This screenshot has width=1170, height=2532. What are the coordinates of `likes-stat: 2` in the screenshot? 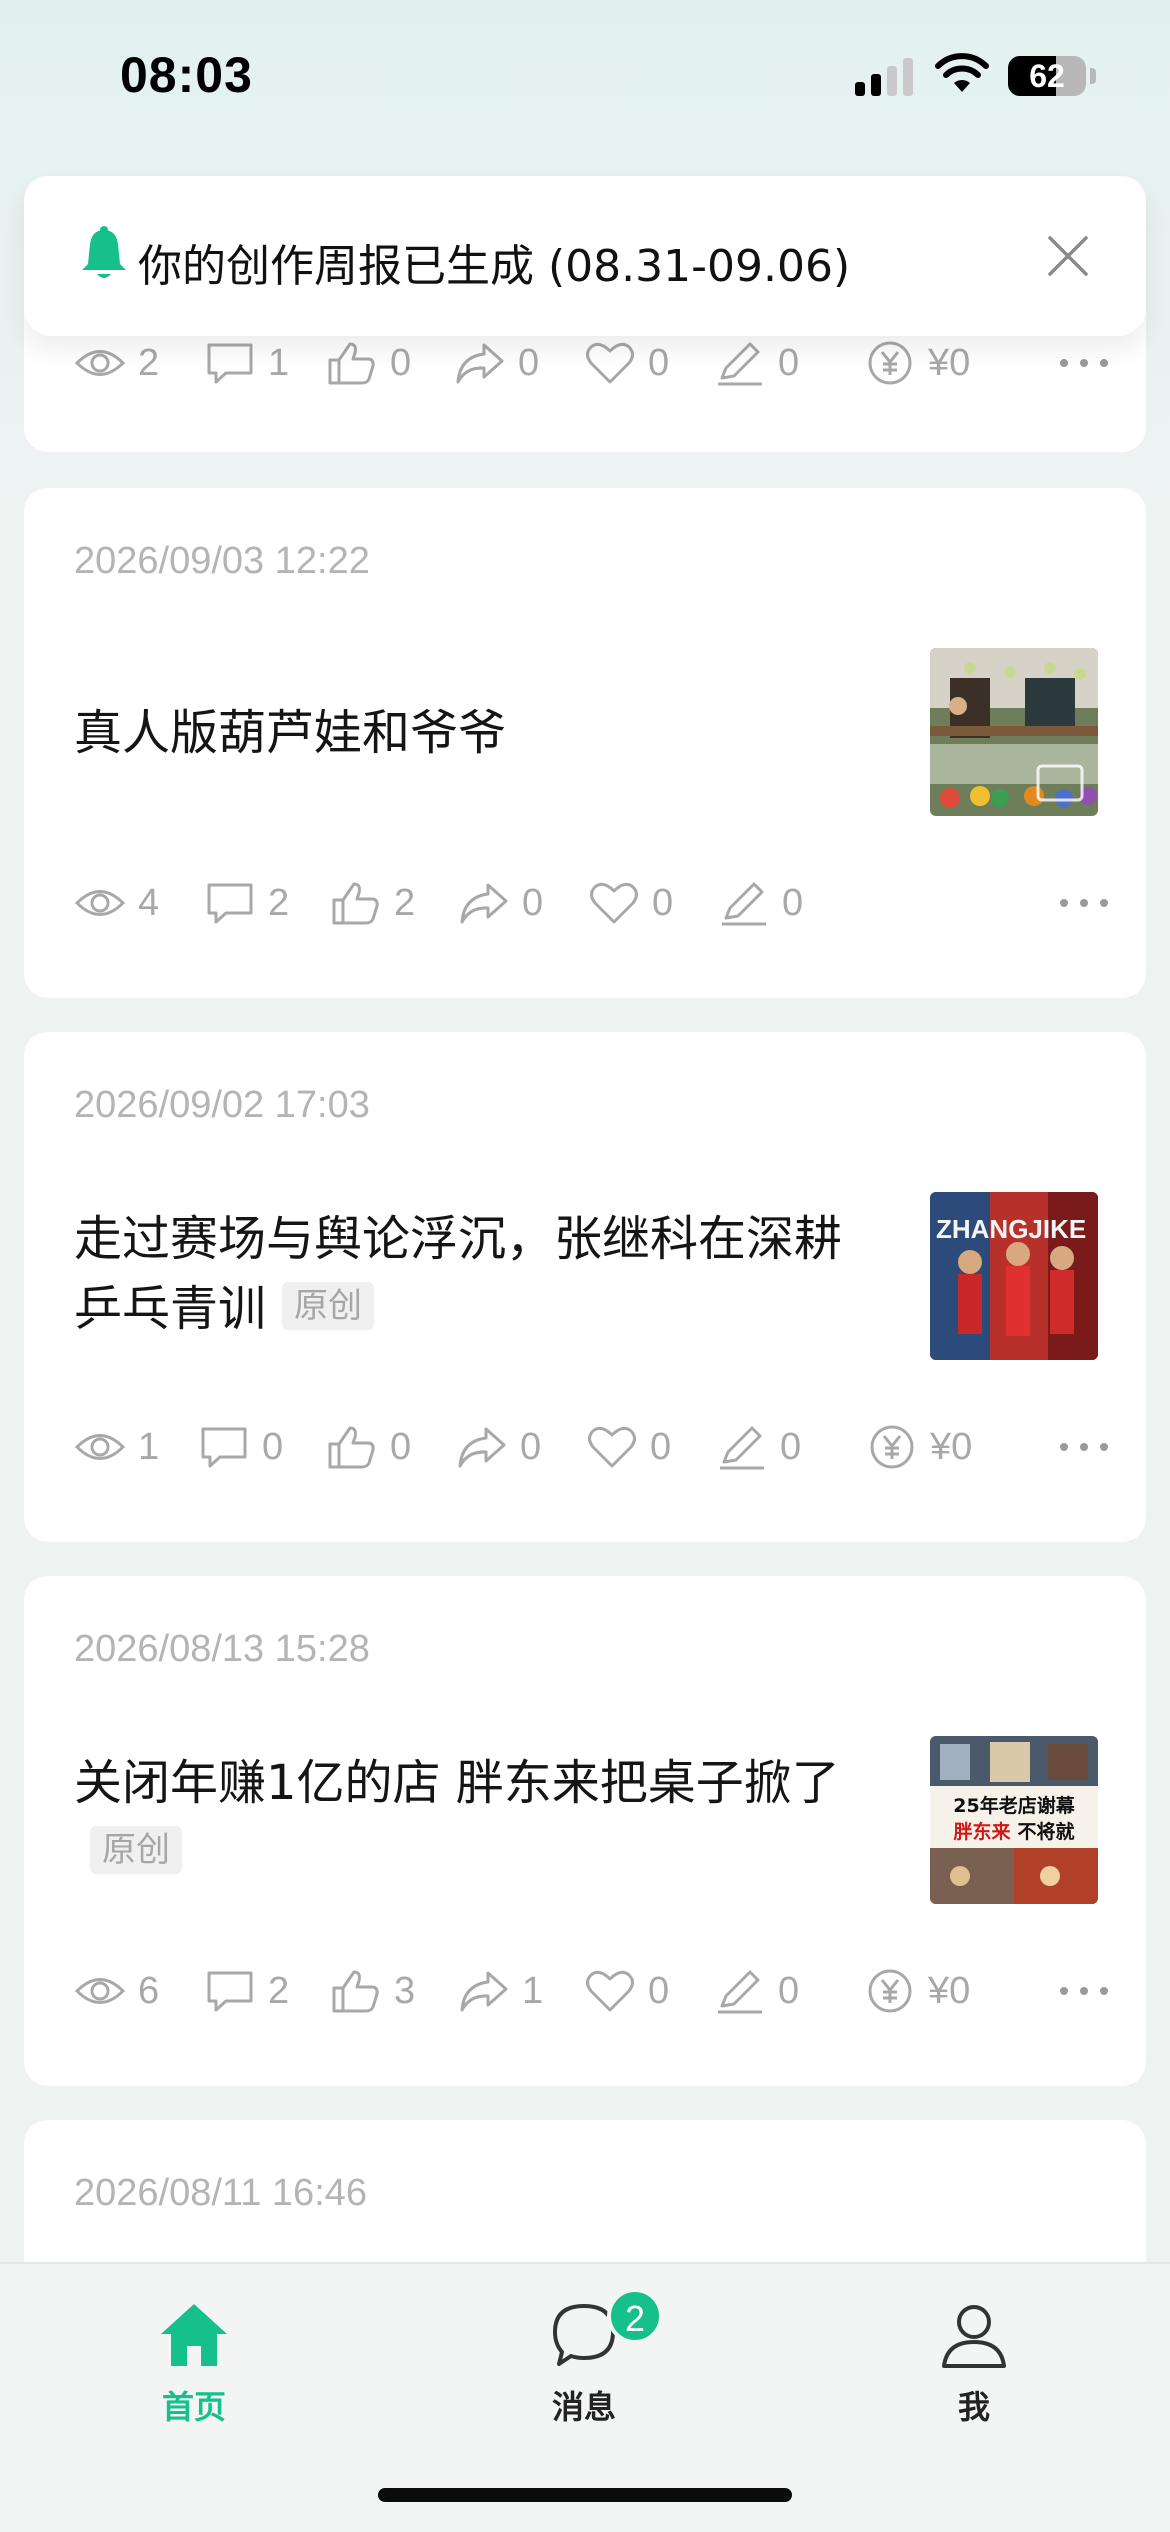 It's located at (372, 903).